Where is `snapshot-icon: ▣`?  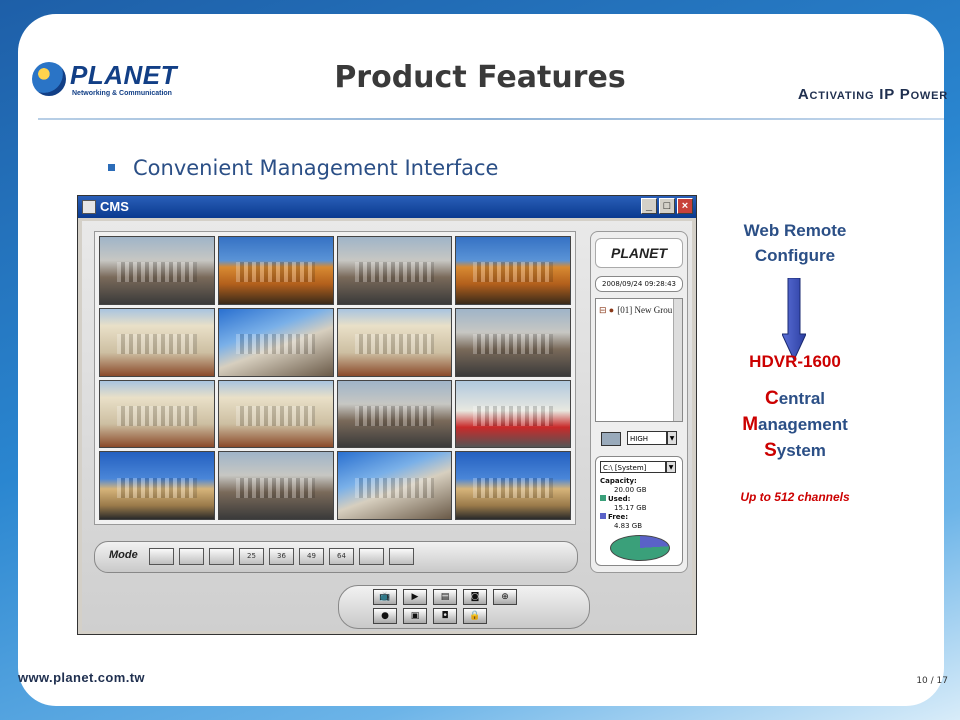
snapshot-icon: ▣ is located at coordinates (415, 616).